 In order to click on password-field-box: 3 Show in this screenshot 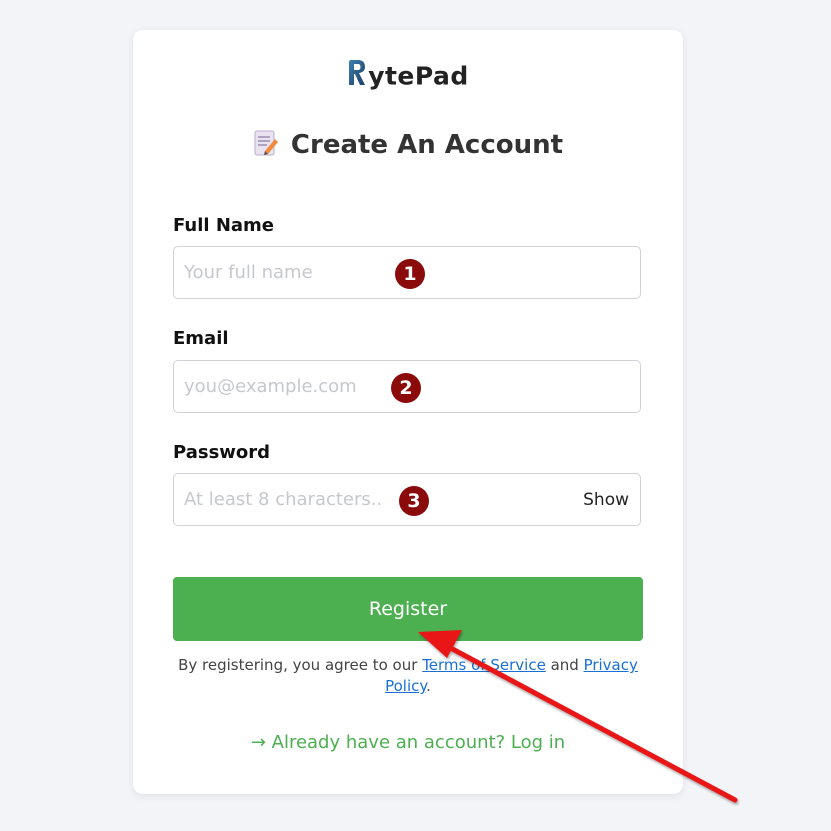, I will do `click(407, 499)`.